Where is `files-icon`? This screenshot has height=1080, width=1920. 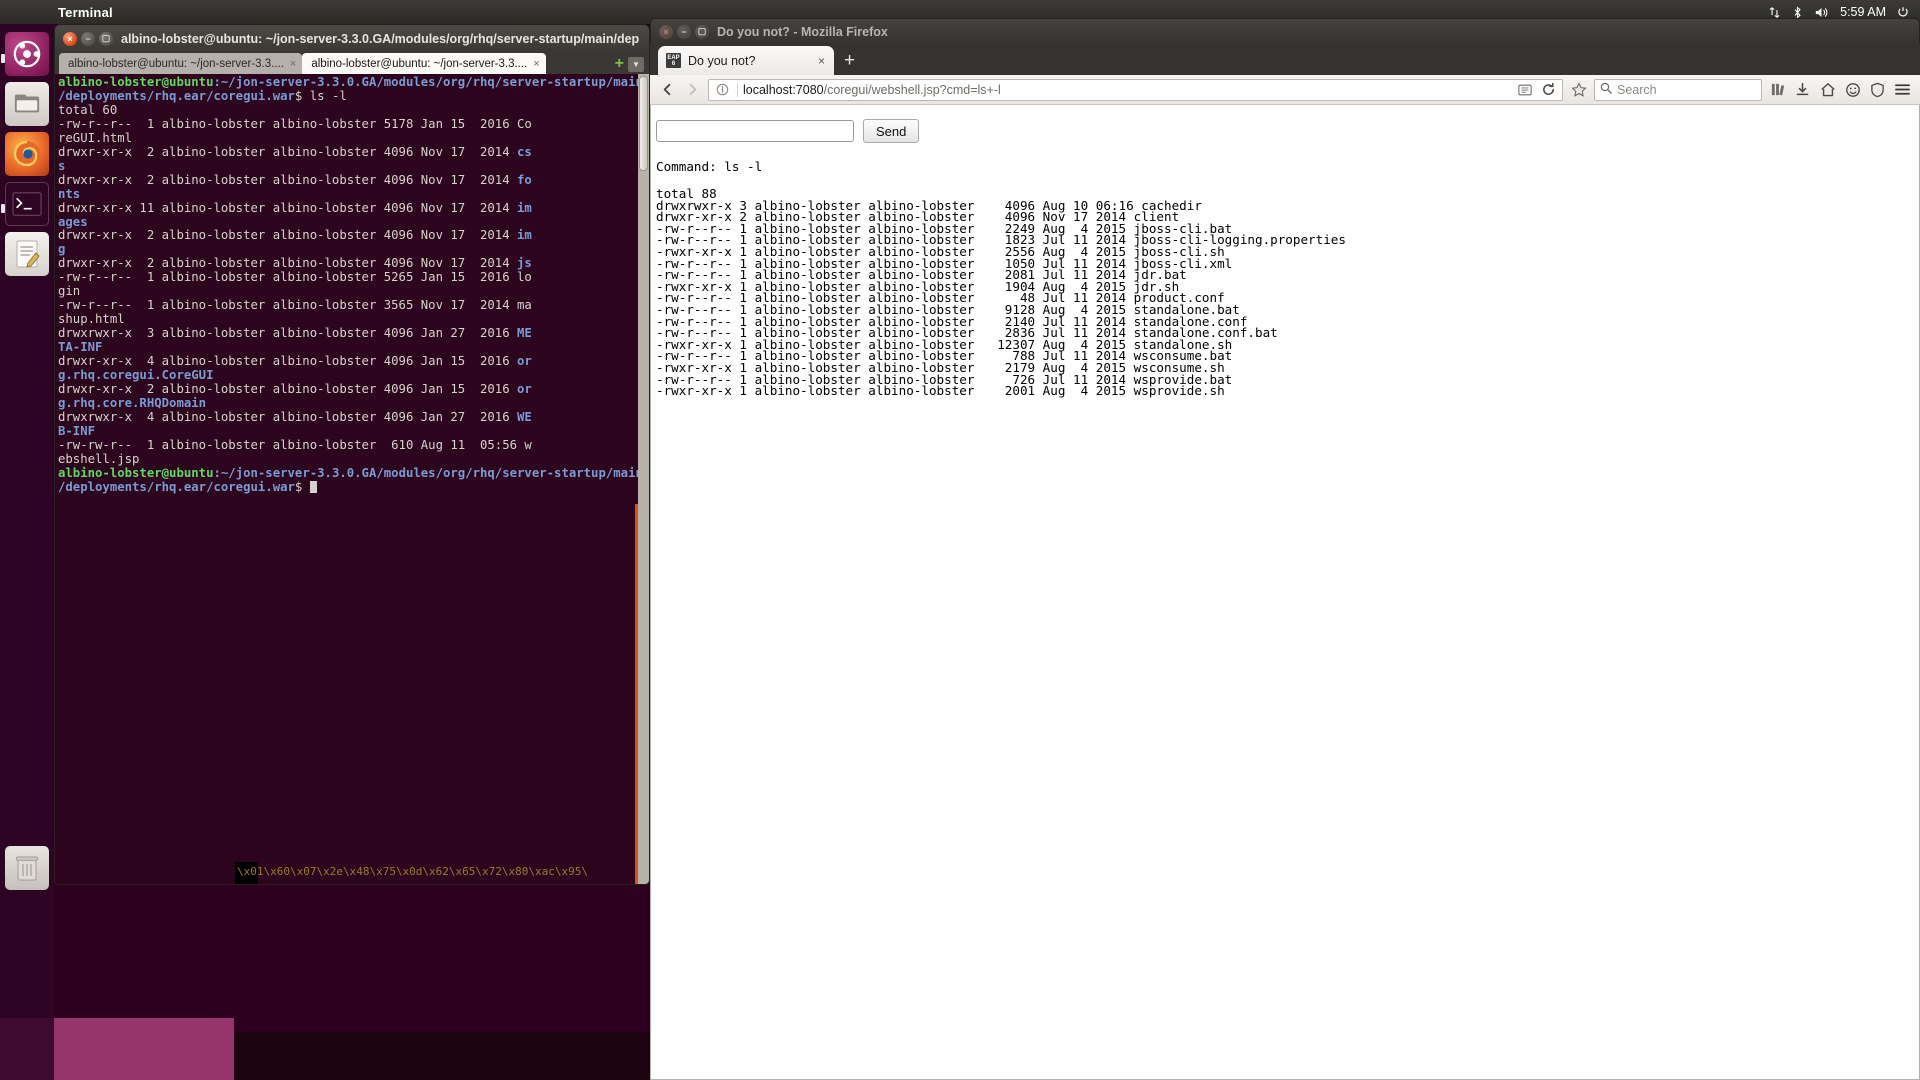
files-icon is located at coordinates (27, 104).